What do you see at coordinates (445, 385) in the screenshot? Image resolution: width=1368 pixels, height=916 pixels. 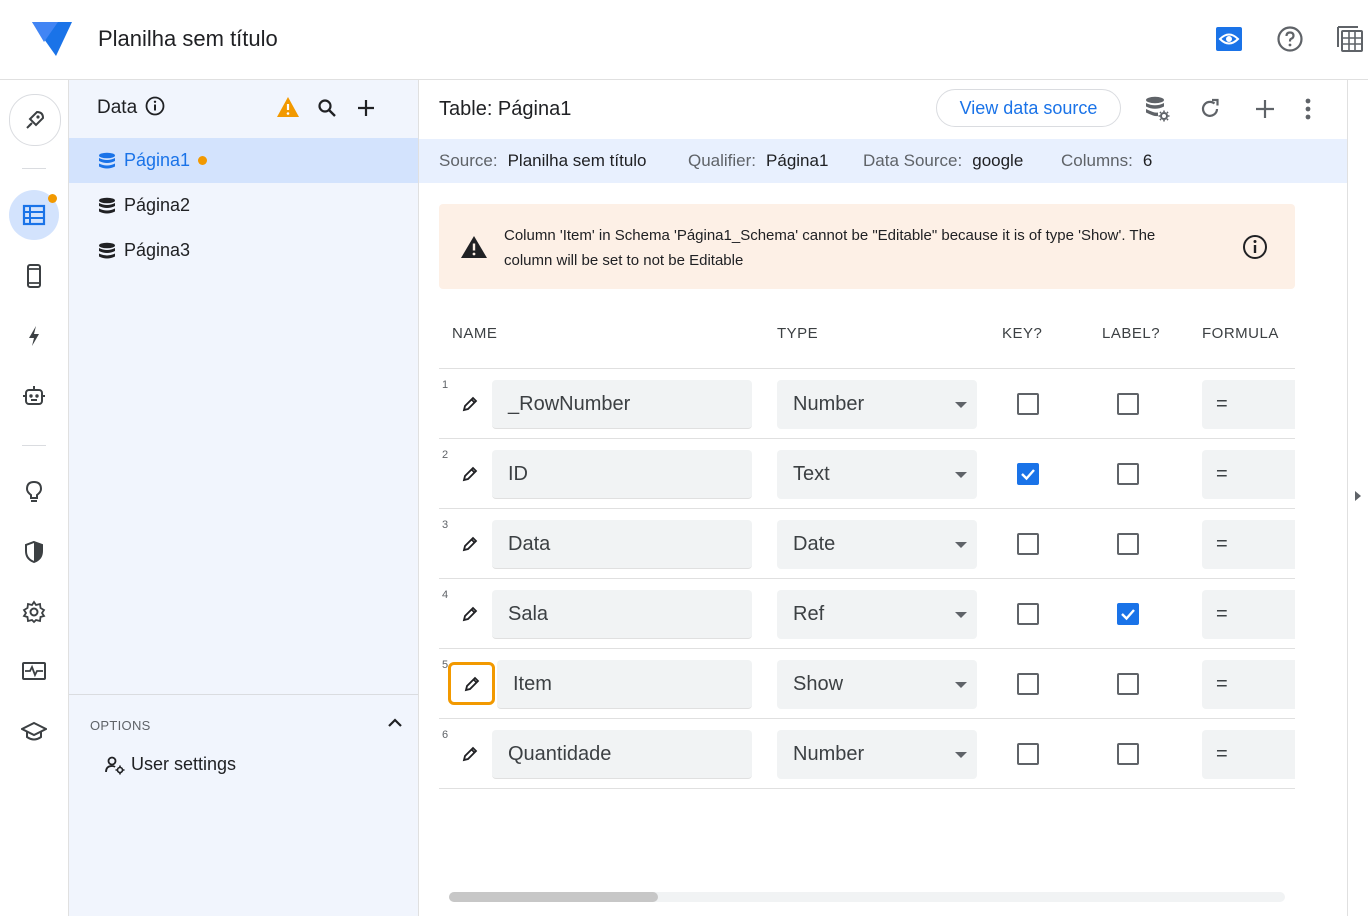 I see `row-number: 1` at bounding box center [445, 385].